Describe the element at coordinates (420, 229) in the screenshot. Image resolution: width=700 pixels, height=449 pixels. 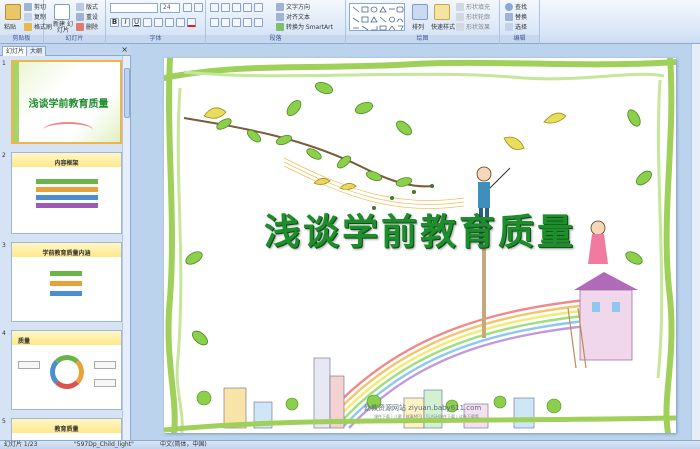
I see `slide-title: 浅谈学前教育质量` at that location.